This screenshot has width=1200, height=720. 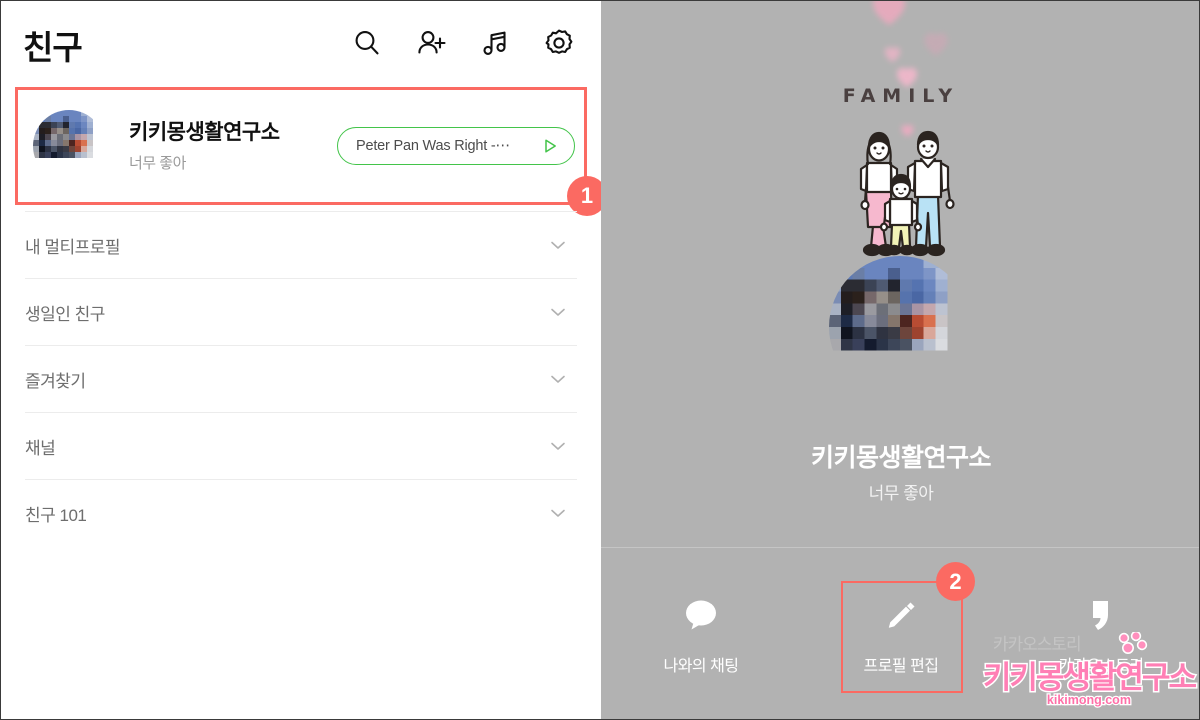 What do you see at coordinates (53, 47) in the screenshot?
I see `page-title: 친구` at bounding box center [53, 47].